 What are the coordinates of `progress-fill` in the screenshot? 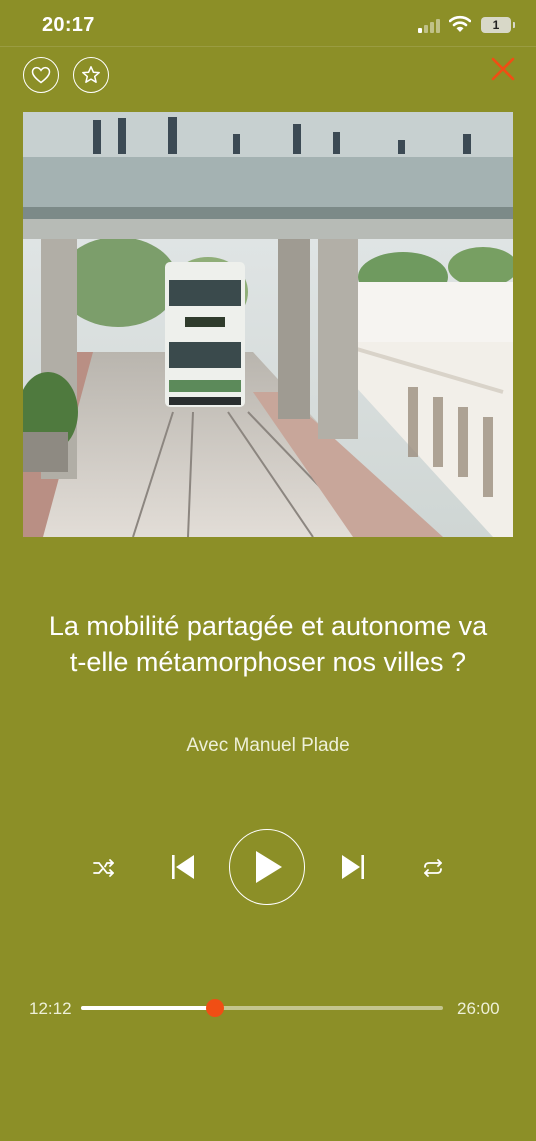 It's located at (148, 1008).